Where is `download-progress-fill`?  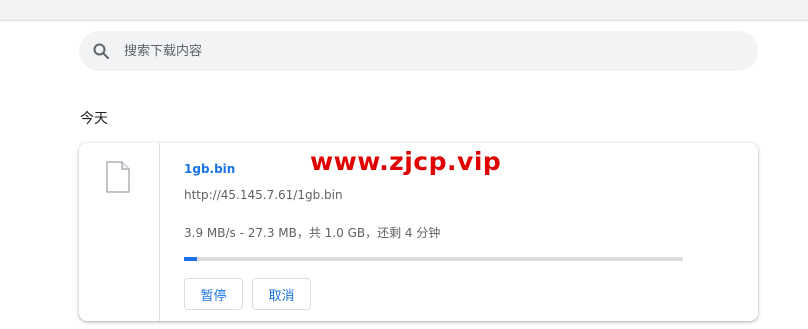 download-progress-fill is located at coordinates (191, 259).